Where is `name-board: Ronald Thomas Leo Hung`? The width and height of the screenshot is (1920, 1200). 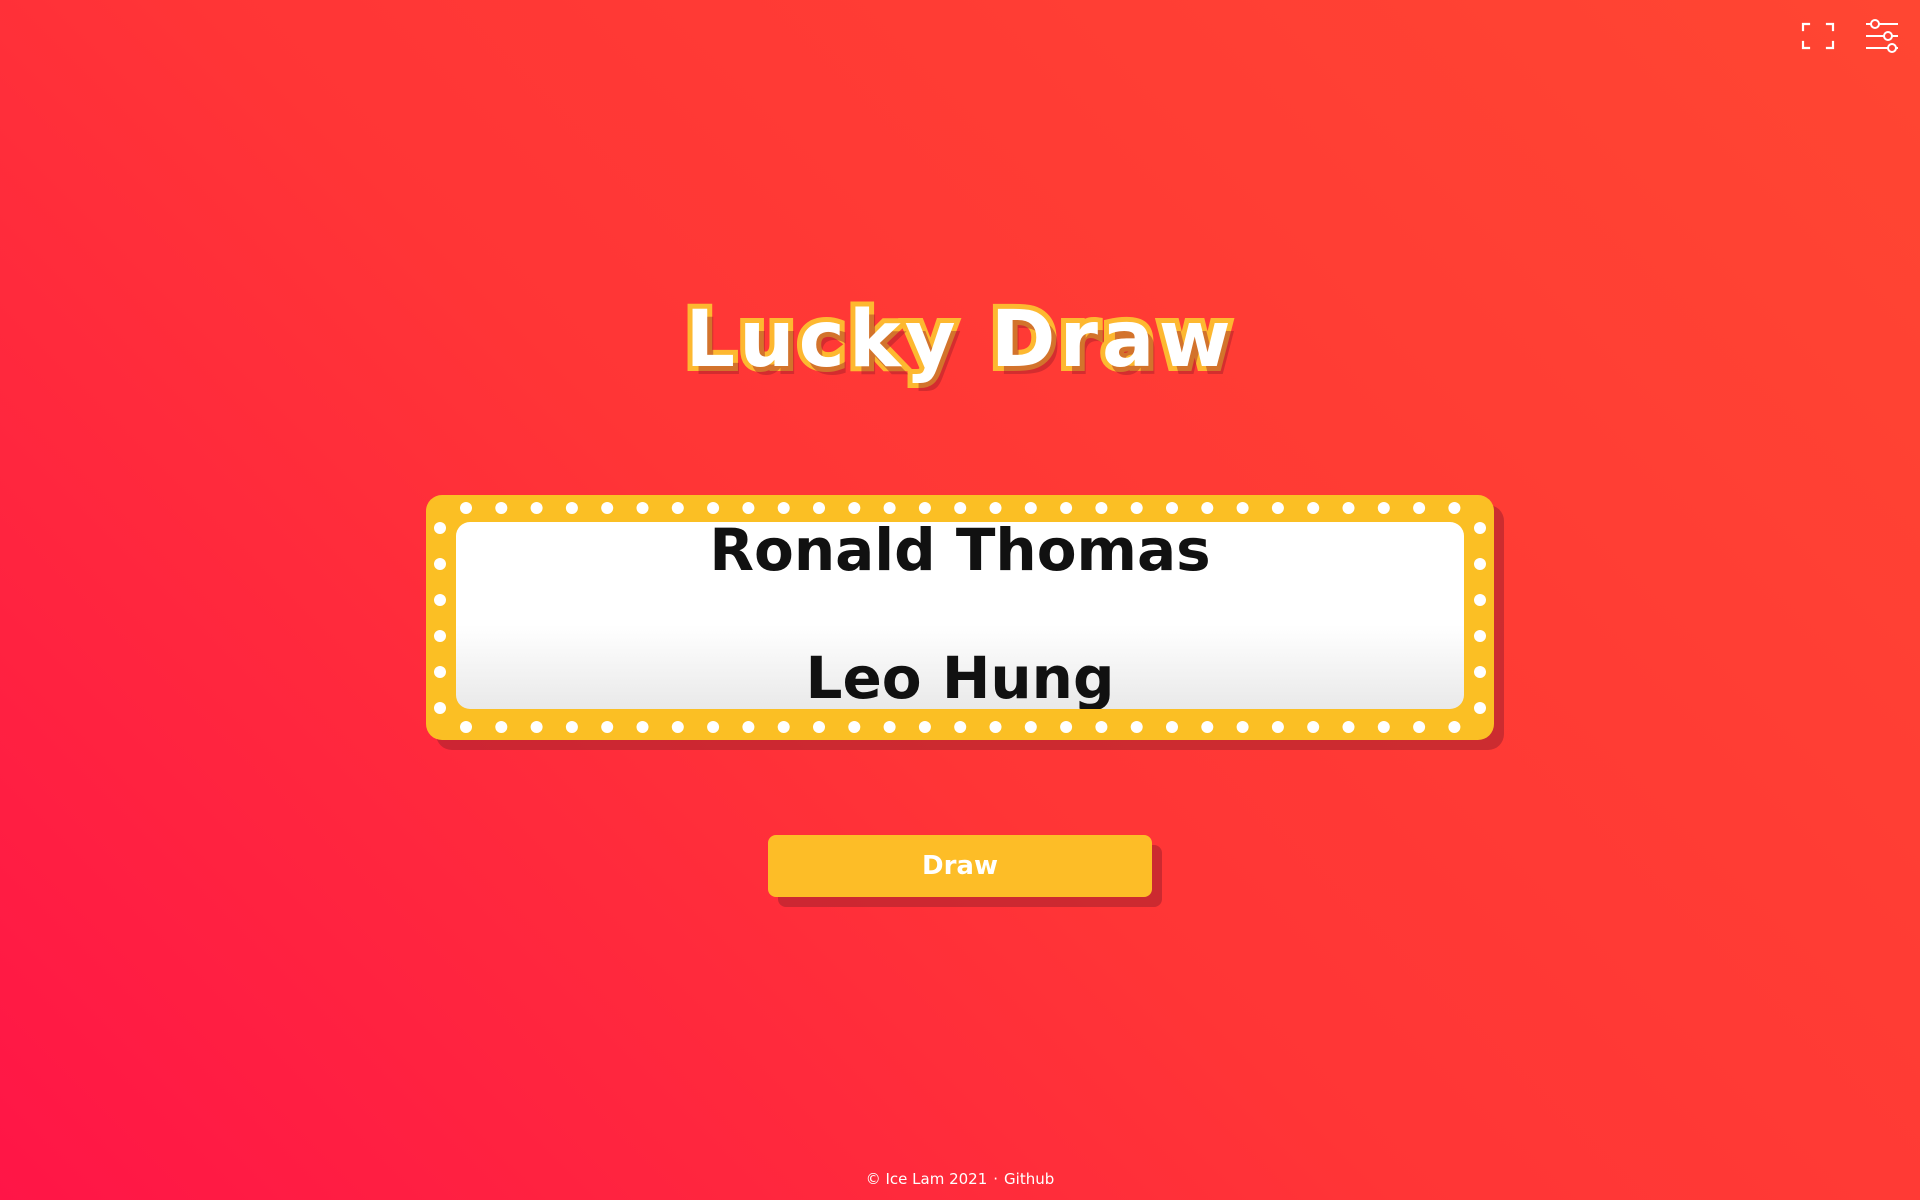
name-board: Ronald Thomas Leo Hung is located at coordinates (960, 617).